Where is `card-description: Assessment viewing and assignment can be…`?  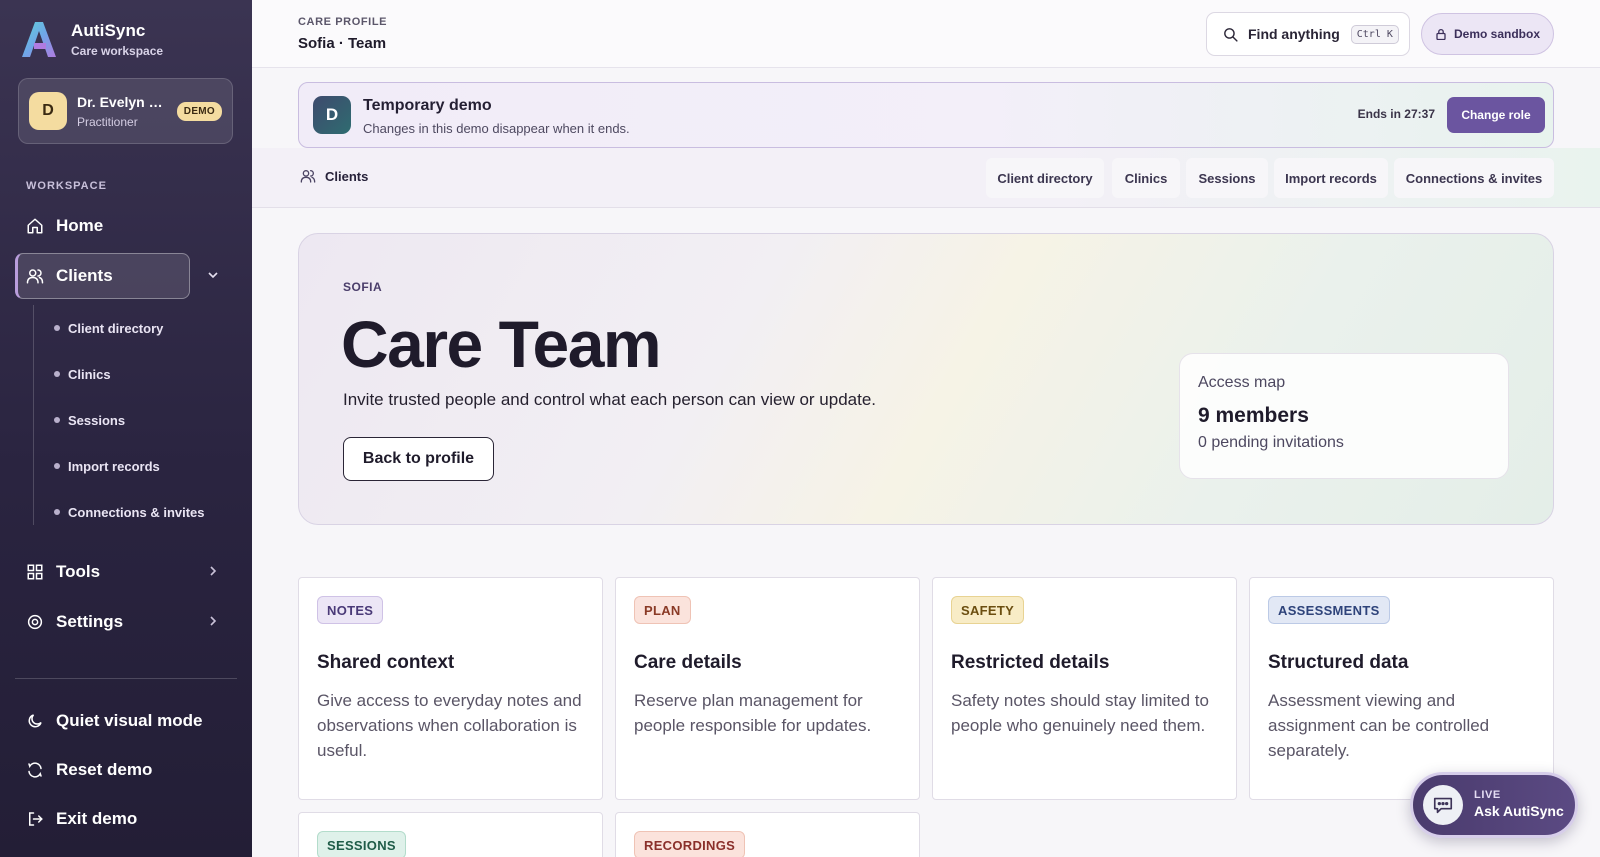 card-description: Assessment viewing and assignment can be… is located at coordinates (1379, 725).